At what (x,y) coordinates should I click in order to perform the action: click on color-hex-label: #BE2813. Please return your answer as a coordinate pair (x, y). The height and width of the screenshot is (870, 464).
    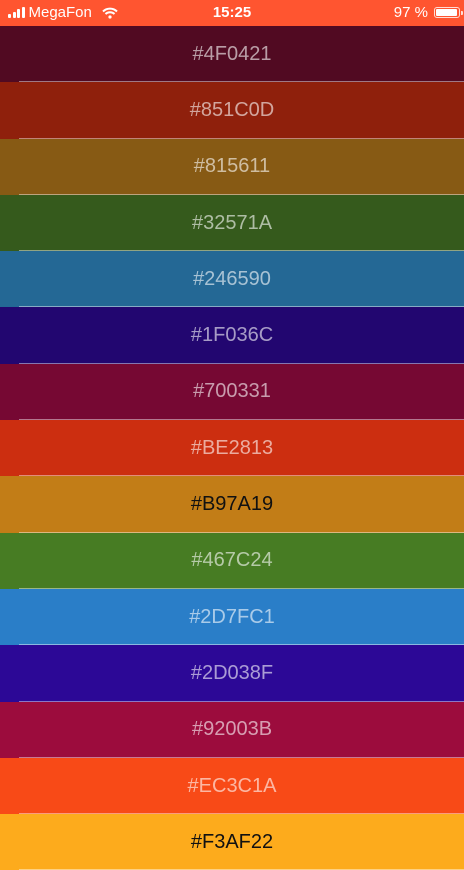
    Looking at the image, I should click on (232, 447).